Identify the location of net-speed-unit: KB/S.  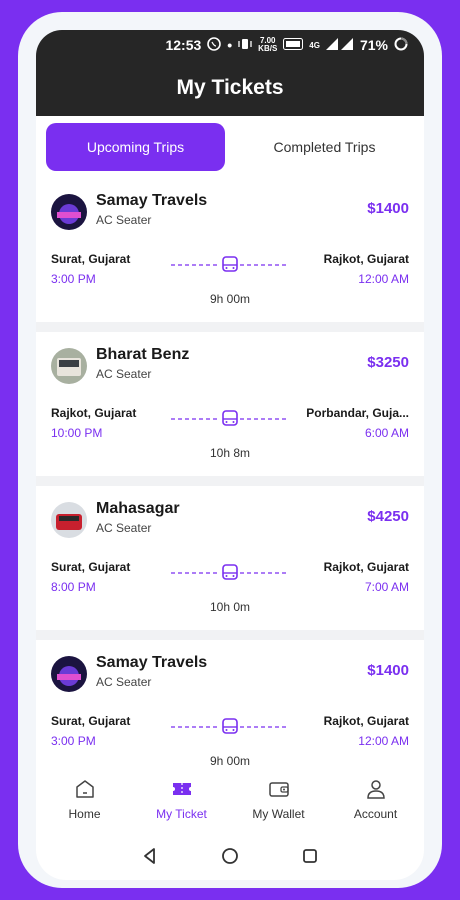
(268, 48).